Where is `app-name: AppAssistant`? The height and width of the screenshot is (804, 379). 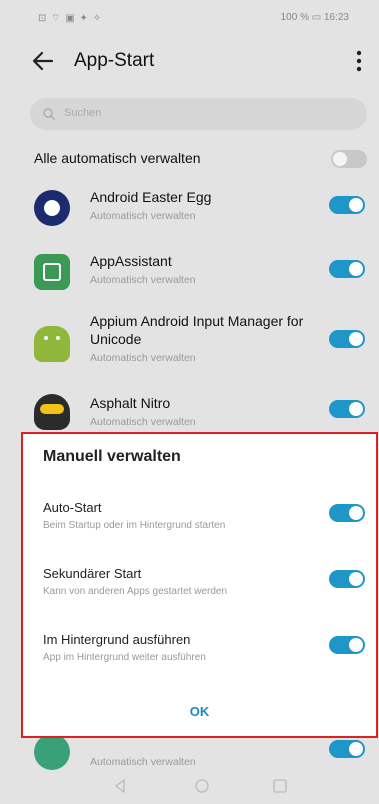 app-name: AppAssistant is located at coordinates (131, 261).